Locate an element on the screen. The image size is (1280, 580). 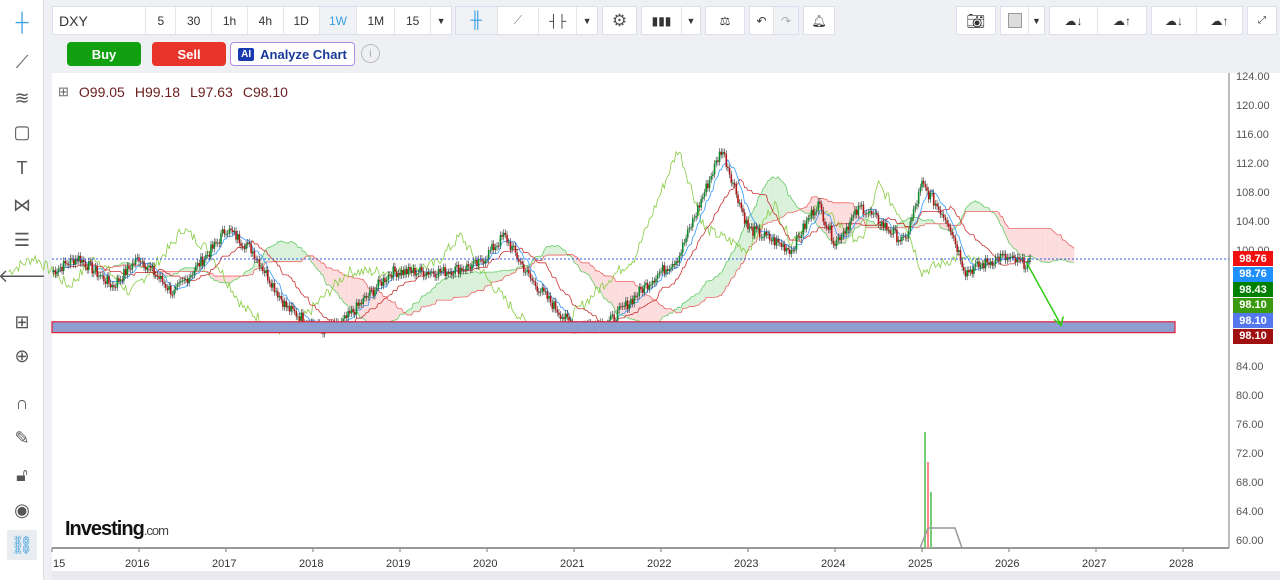
x-tick-label: 2022 is located at coordinates (659, 564).